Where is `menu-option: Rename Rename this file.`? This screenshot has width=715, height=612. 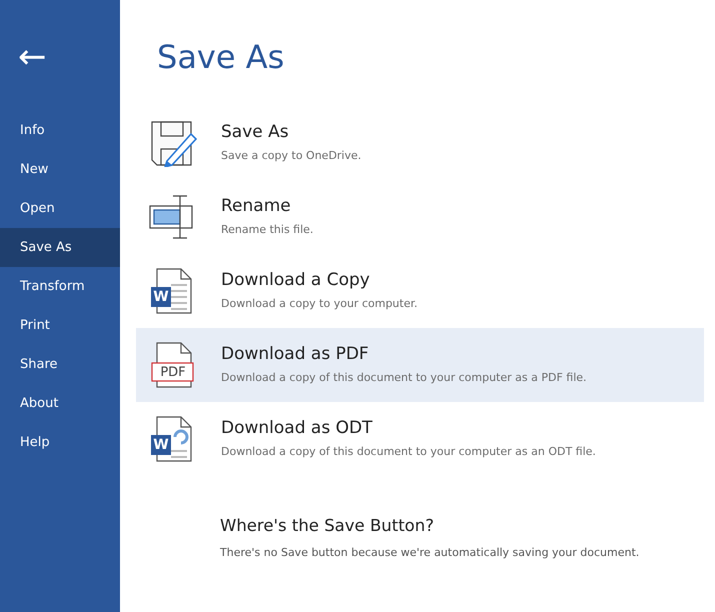 menu-option: Rename Rename this file. is located at coordinates (420, 217).